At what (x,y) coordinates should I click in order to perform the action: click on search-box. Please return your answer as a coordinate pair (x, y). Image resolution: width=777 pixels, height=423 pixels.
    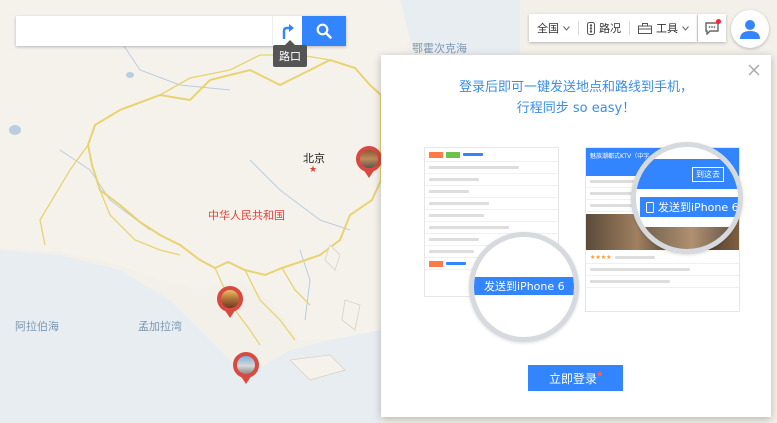
    Looking at the image, I should click on (181, 31).